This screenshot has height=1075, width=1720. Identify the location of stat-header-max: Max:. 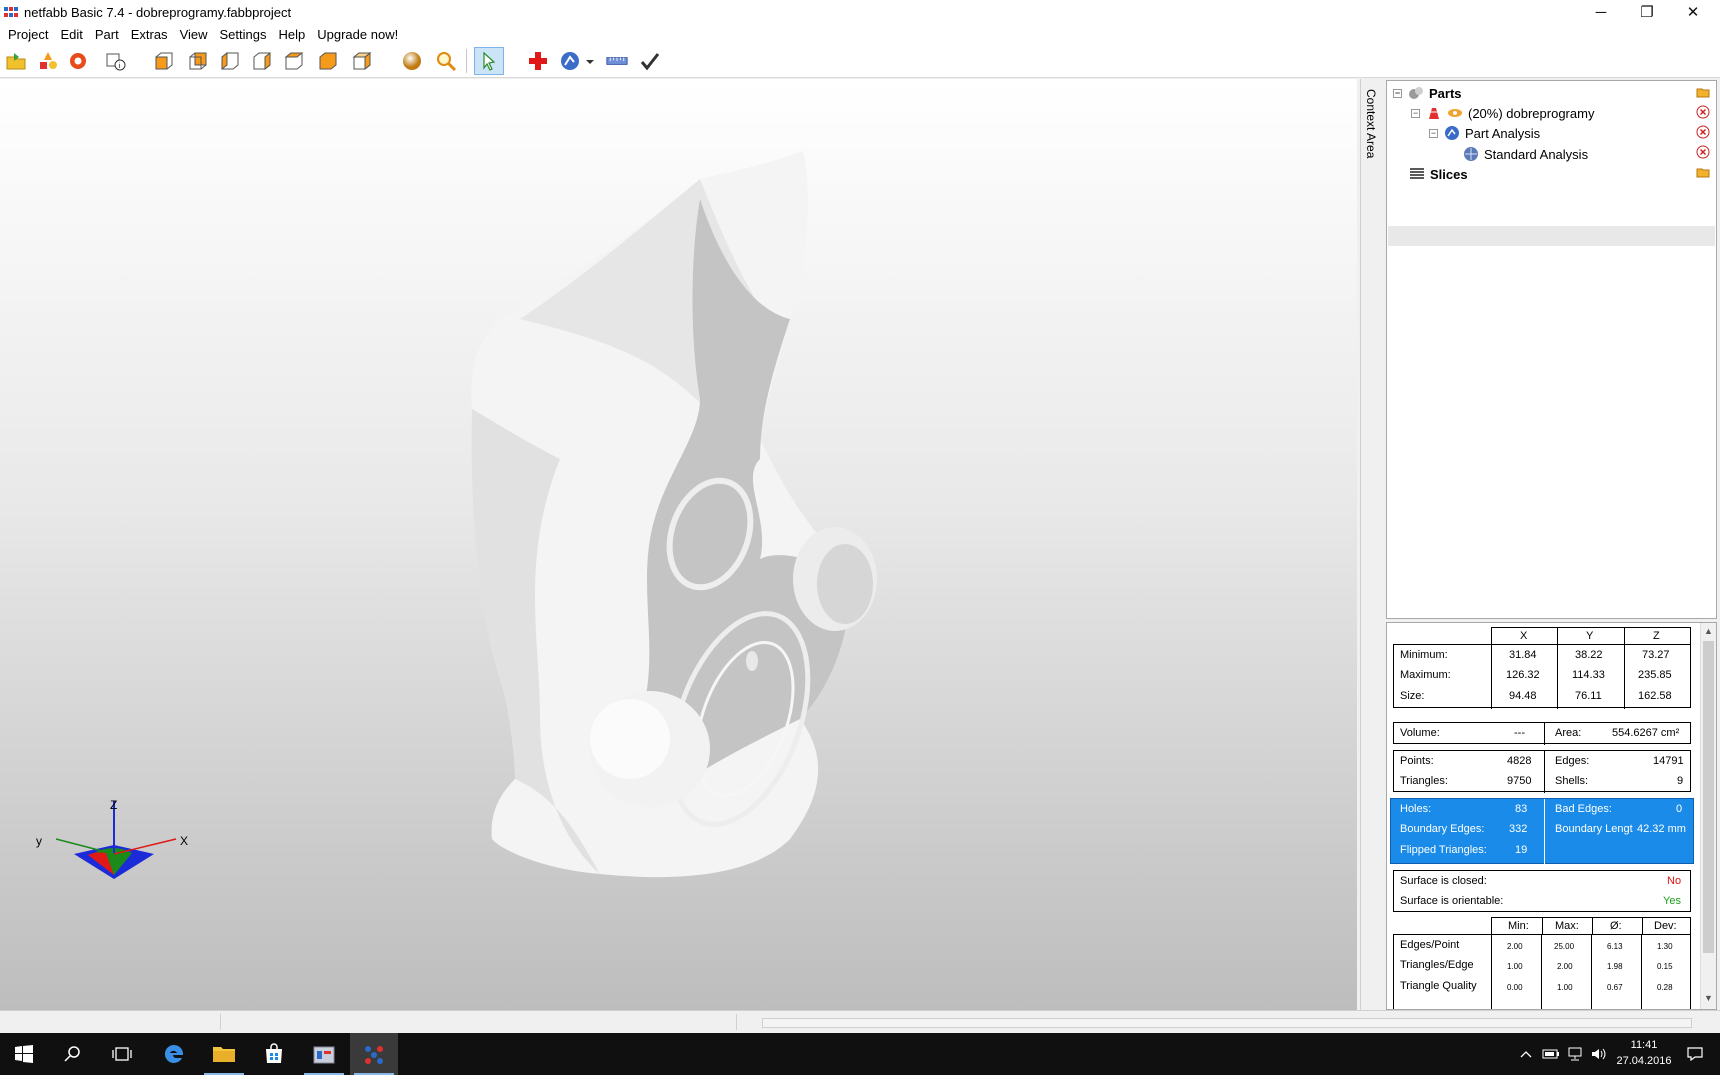
(1567, 926).